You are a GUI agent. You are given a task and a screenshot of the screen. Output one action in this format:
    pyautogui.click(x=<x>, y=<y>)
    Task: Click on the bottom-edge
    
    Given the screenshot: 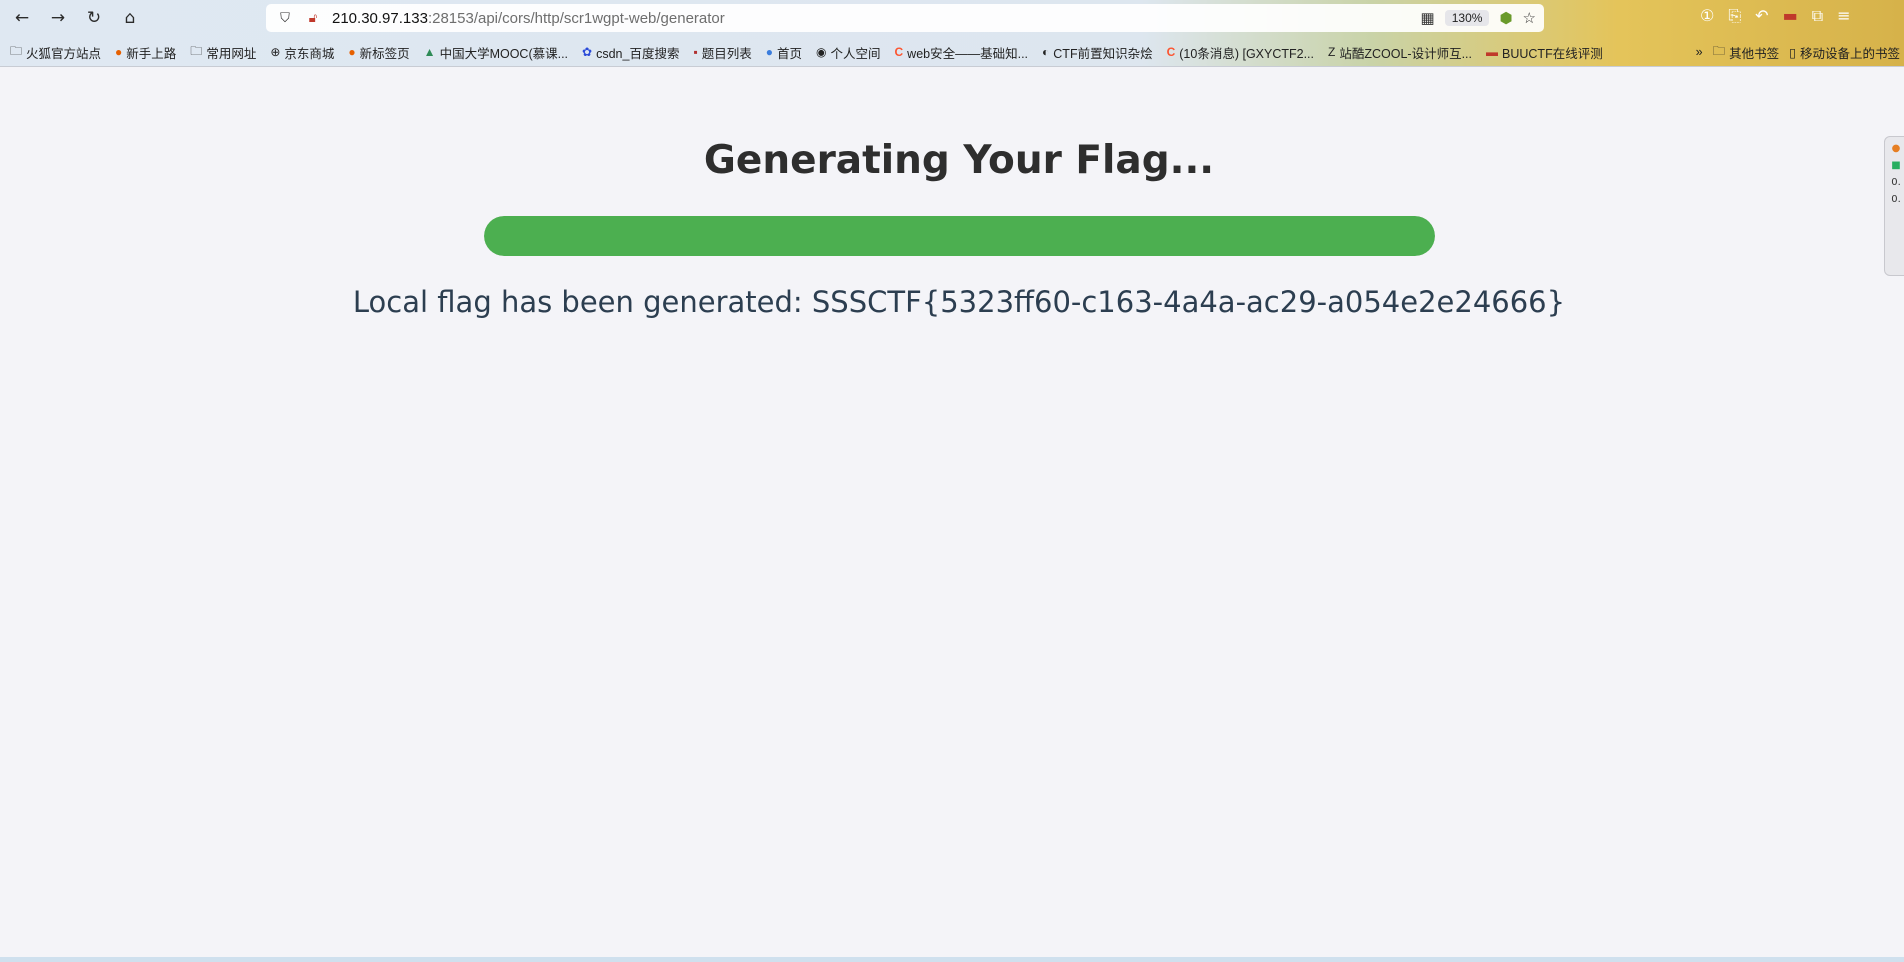 What is the action you would take?
    pyautogui.click(x=952, y=959)
    